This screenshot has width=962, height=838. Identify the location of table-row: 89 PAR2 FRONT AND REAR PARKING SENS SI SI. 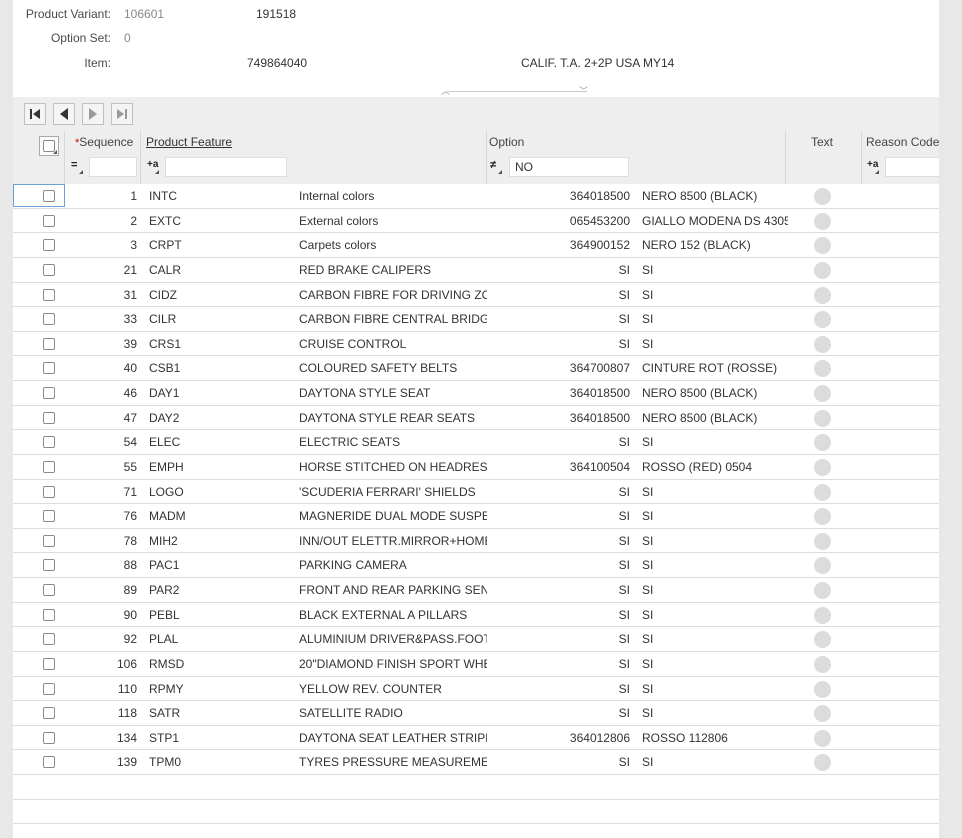
(476, 590).